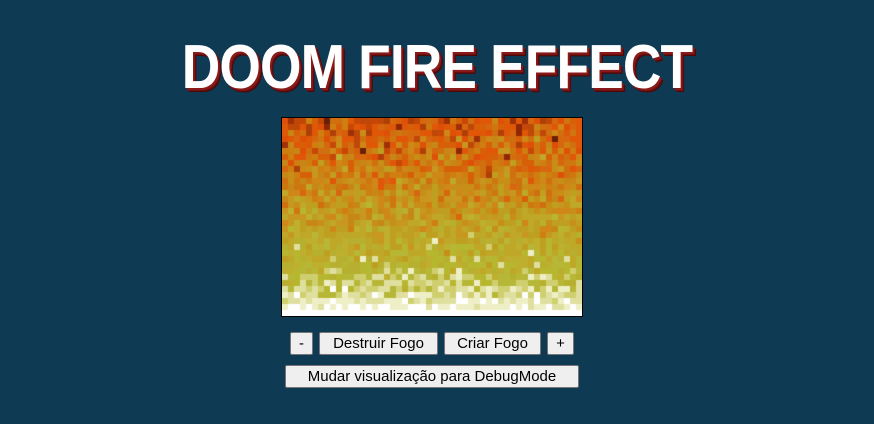 The image size is (874, 424). What do you see at coordinates (437, 67) in the screenshot?
I see `page-title: DOOM FIRE EFFECT` at bounding box center [437, 67].